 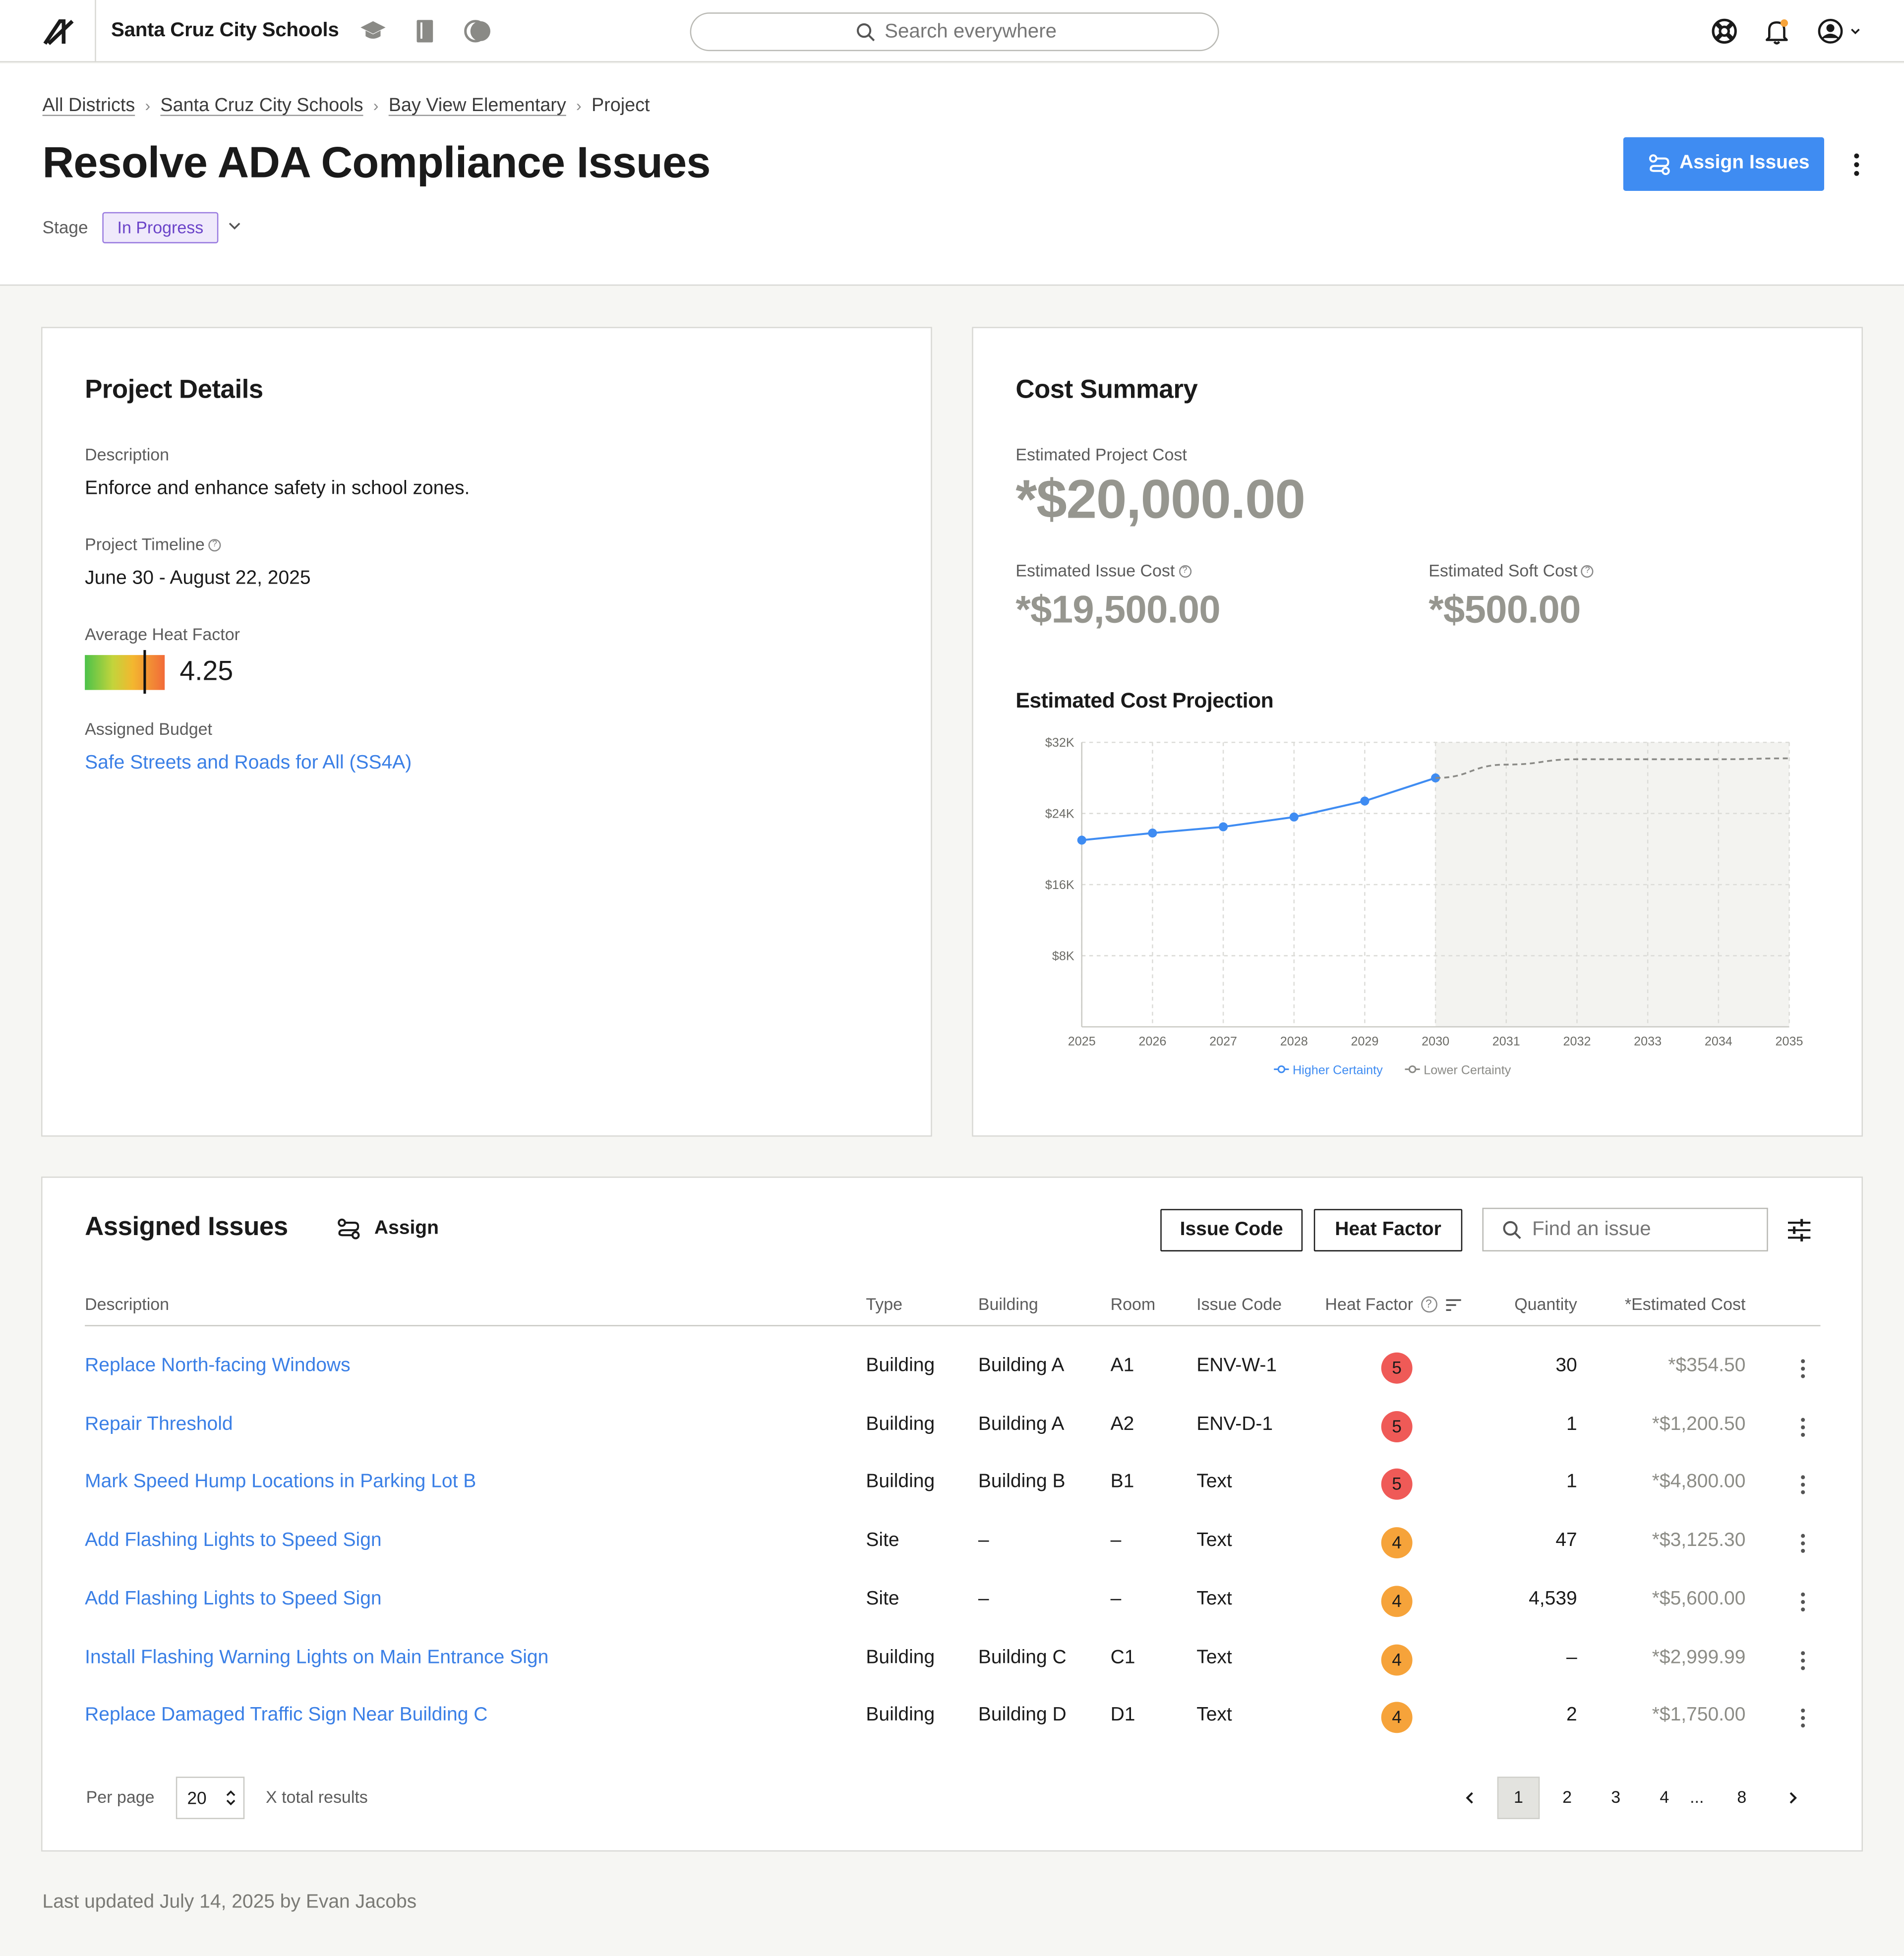 I want to click on help-lifebuoy-icon, so click(x=1724, y=31).